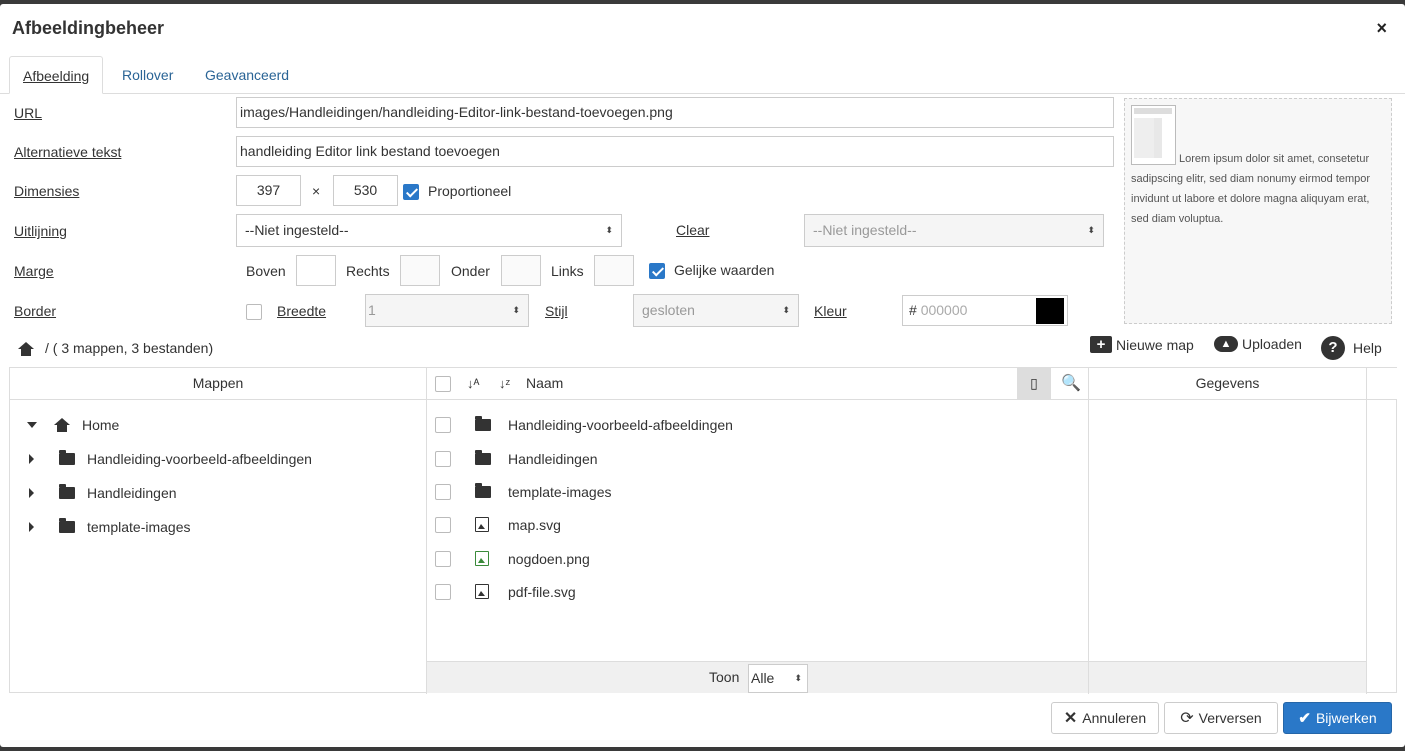 This screenshot has width=1405, height=751. I want to click on margin-left-label: Links, so click(567, 271).